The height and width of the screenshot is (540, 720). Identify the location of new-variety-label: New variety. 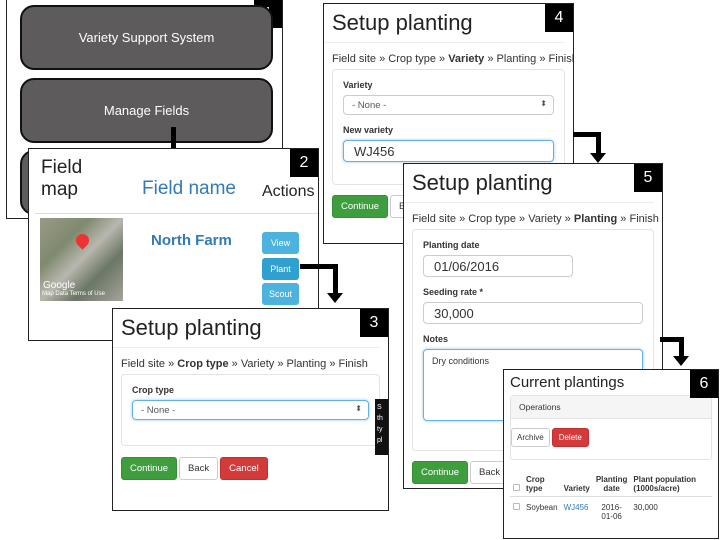
(368, 130).